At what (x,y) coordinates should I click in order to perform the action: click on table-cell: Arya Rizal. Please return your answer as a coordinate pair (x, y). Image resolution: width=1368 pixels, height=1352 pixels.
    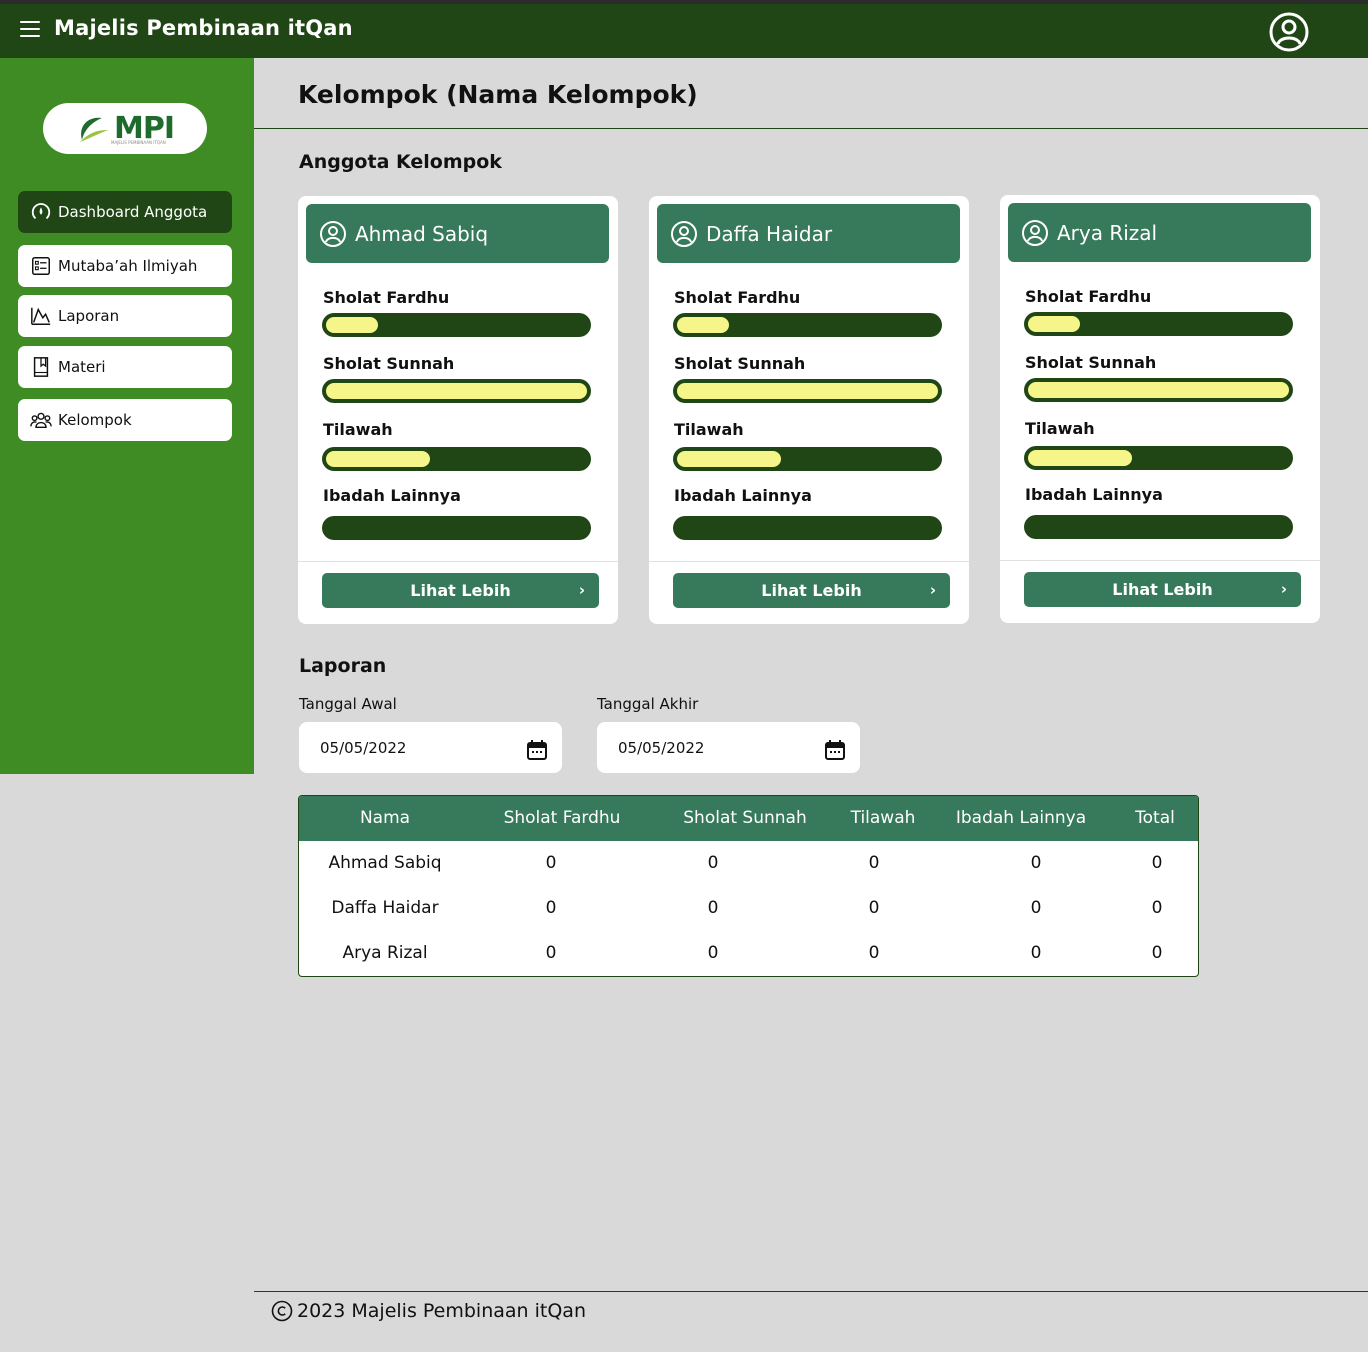
    Looking at the image, I should click on (385, 953).